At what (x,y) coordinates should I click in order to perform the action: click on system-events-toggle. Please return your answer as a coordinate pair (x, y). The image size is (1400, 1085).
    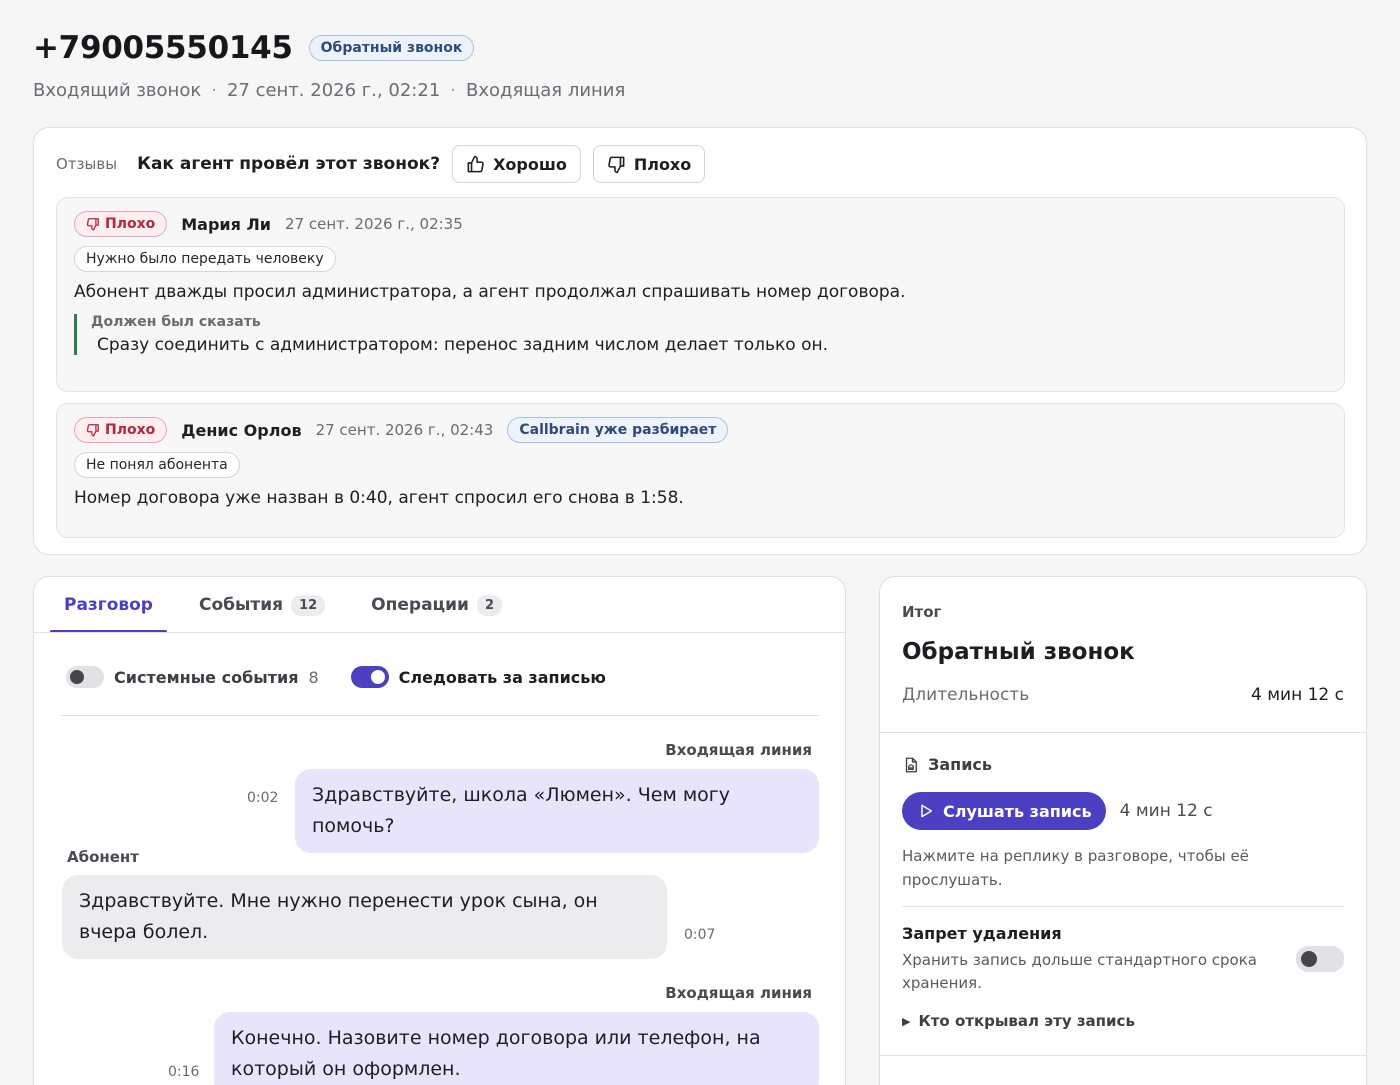
    Looking at the image, I should click on (85, 677).